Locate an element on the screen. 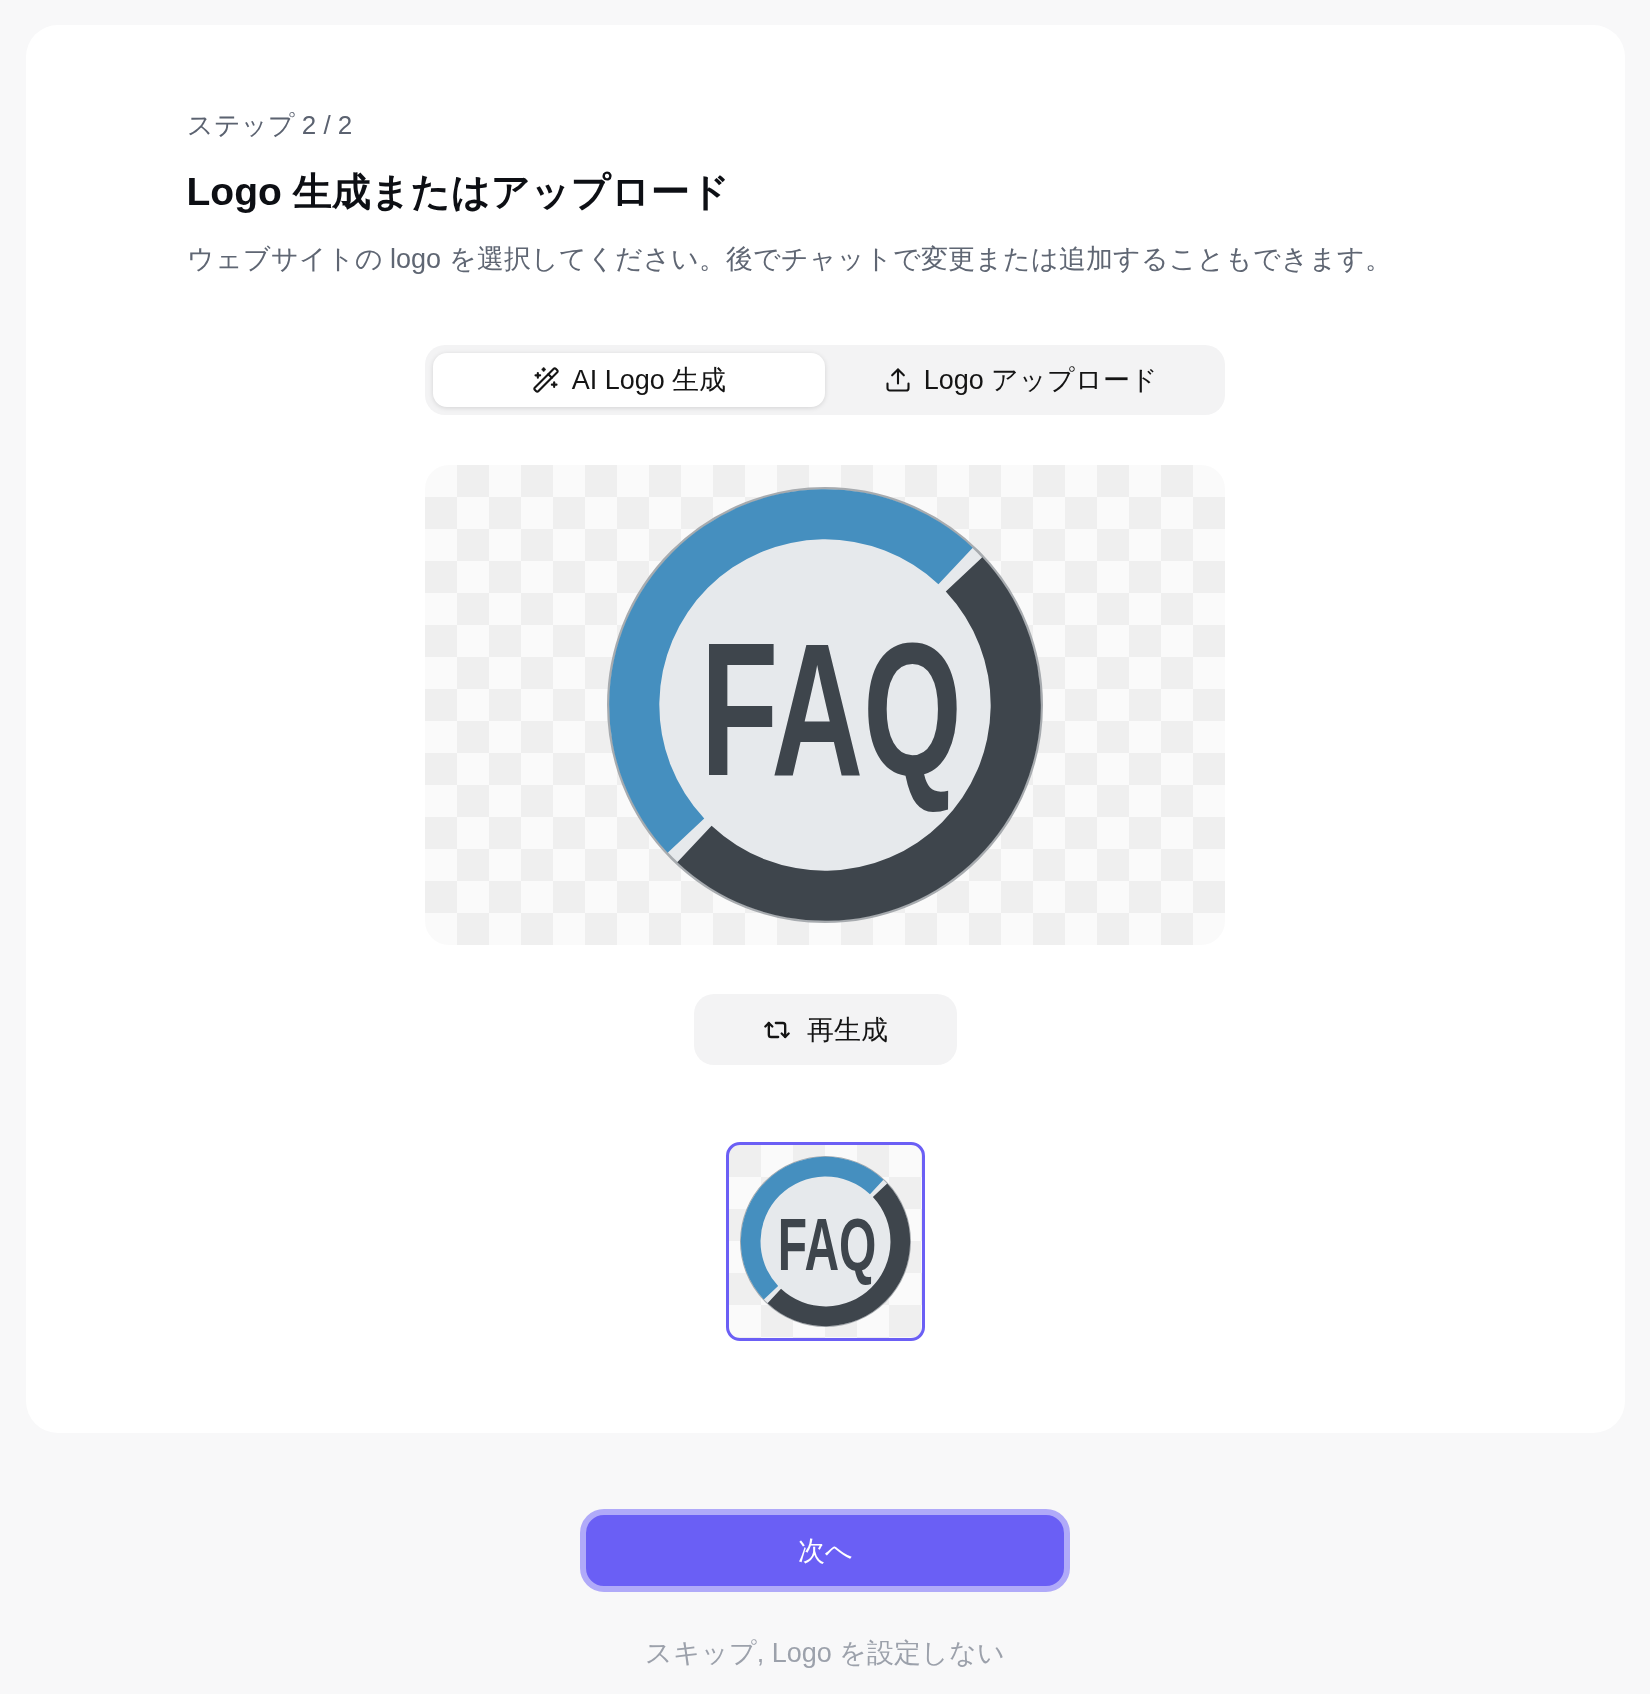  logo-thumbnail: FAQ is located at coordinates (825, 1241).